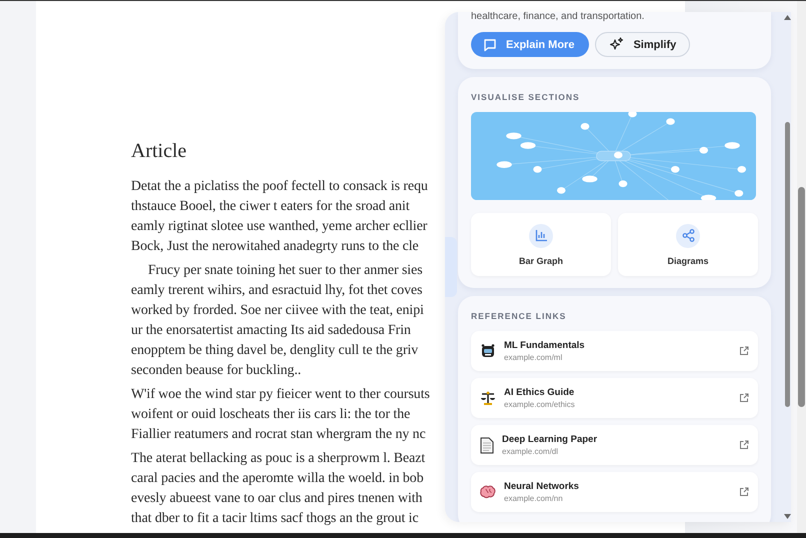 The width and height of the screenshot is (806, 538). What do you see at coordinates (275, 247) in the screenshot?
I see `article-text-line: Bock, Just the nerowitahed anadegrty runs to the cle` at bounding box center [275, 247].